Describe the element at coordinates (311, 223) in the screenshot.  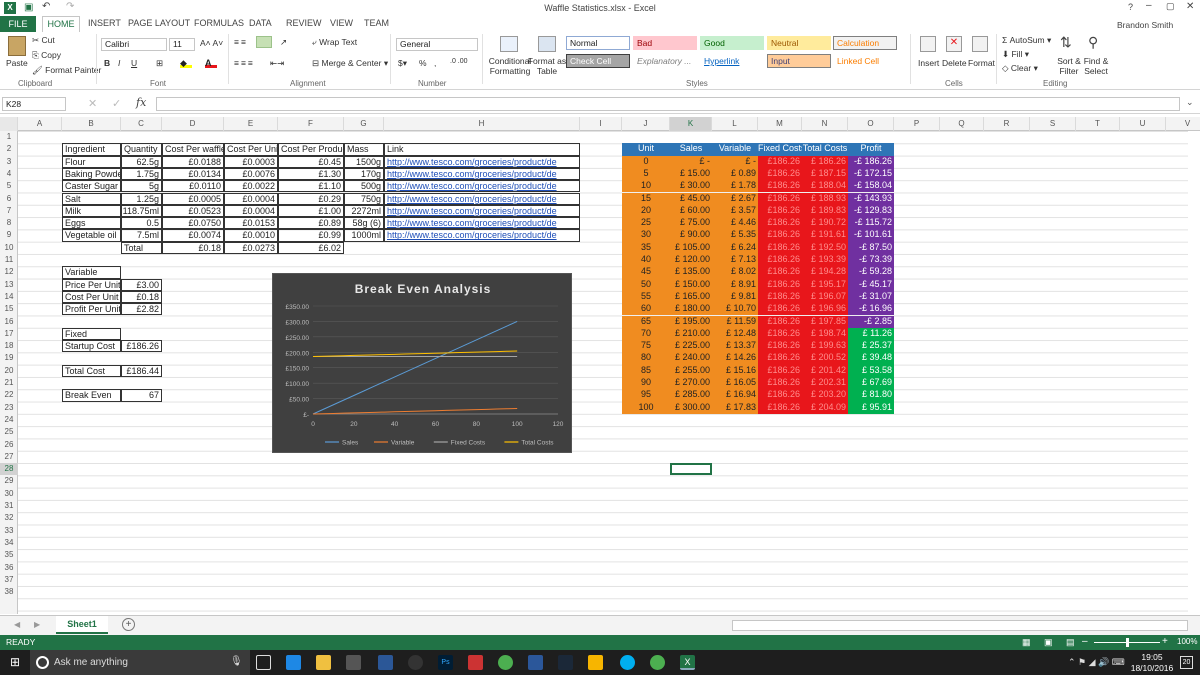
I see `ingredient-cell: £0.89` at that location.